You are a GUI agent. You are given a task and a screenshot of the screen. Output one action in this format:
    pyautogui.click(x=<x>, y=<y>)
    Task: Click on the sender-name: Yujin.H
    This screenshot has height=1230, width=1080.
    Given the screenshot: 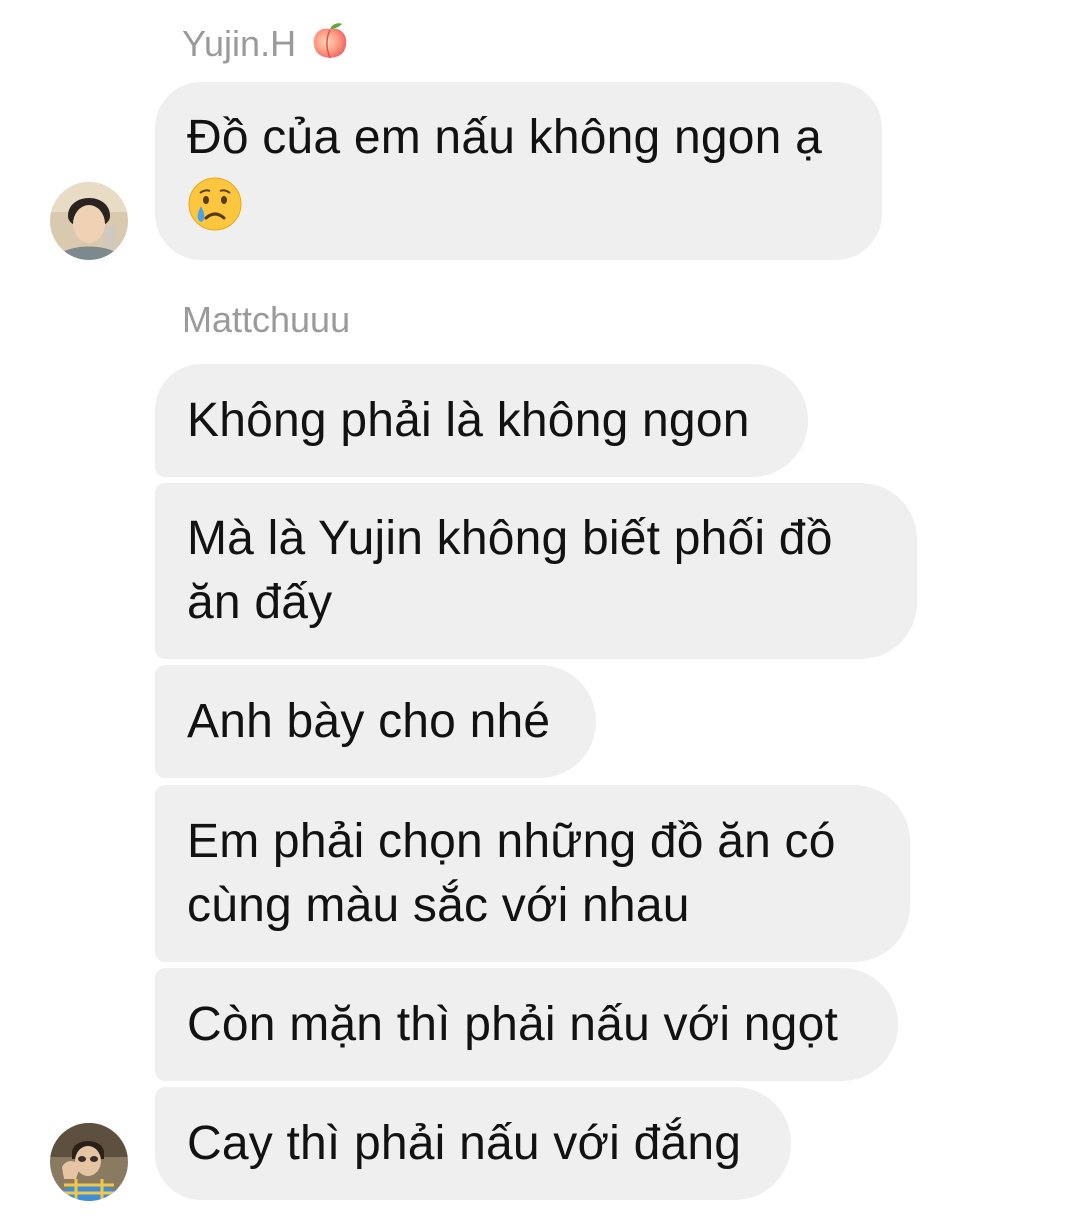 What is the action you would take?
    pyautogui.click(x=267, y=42)
    